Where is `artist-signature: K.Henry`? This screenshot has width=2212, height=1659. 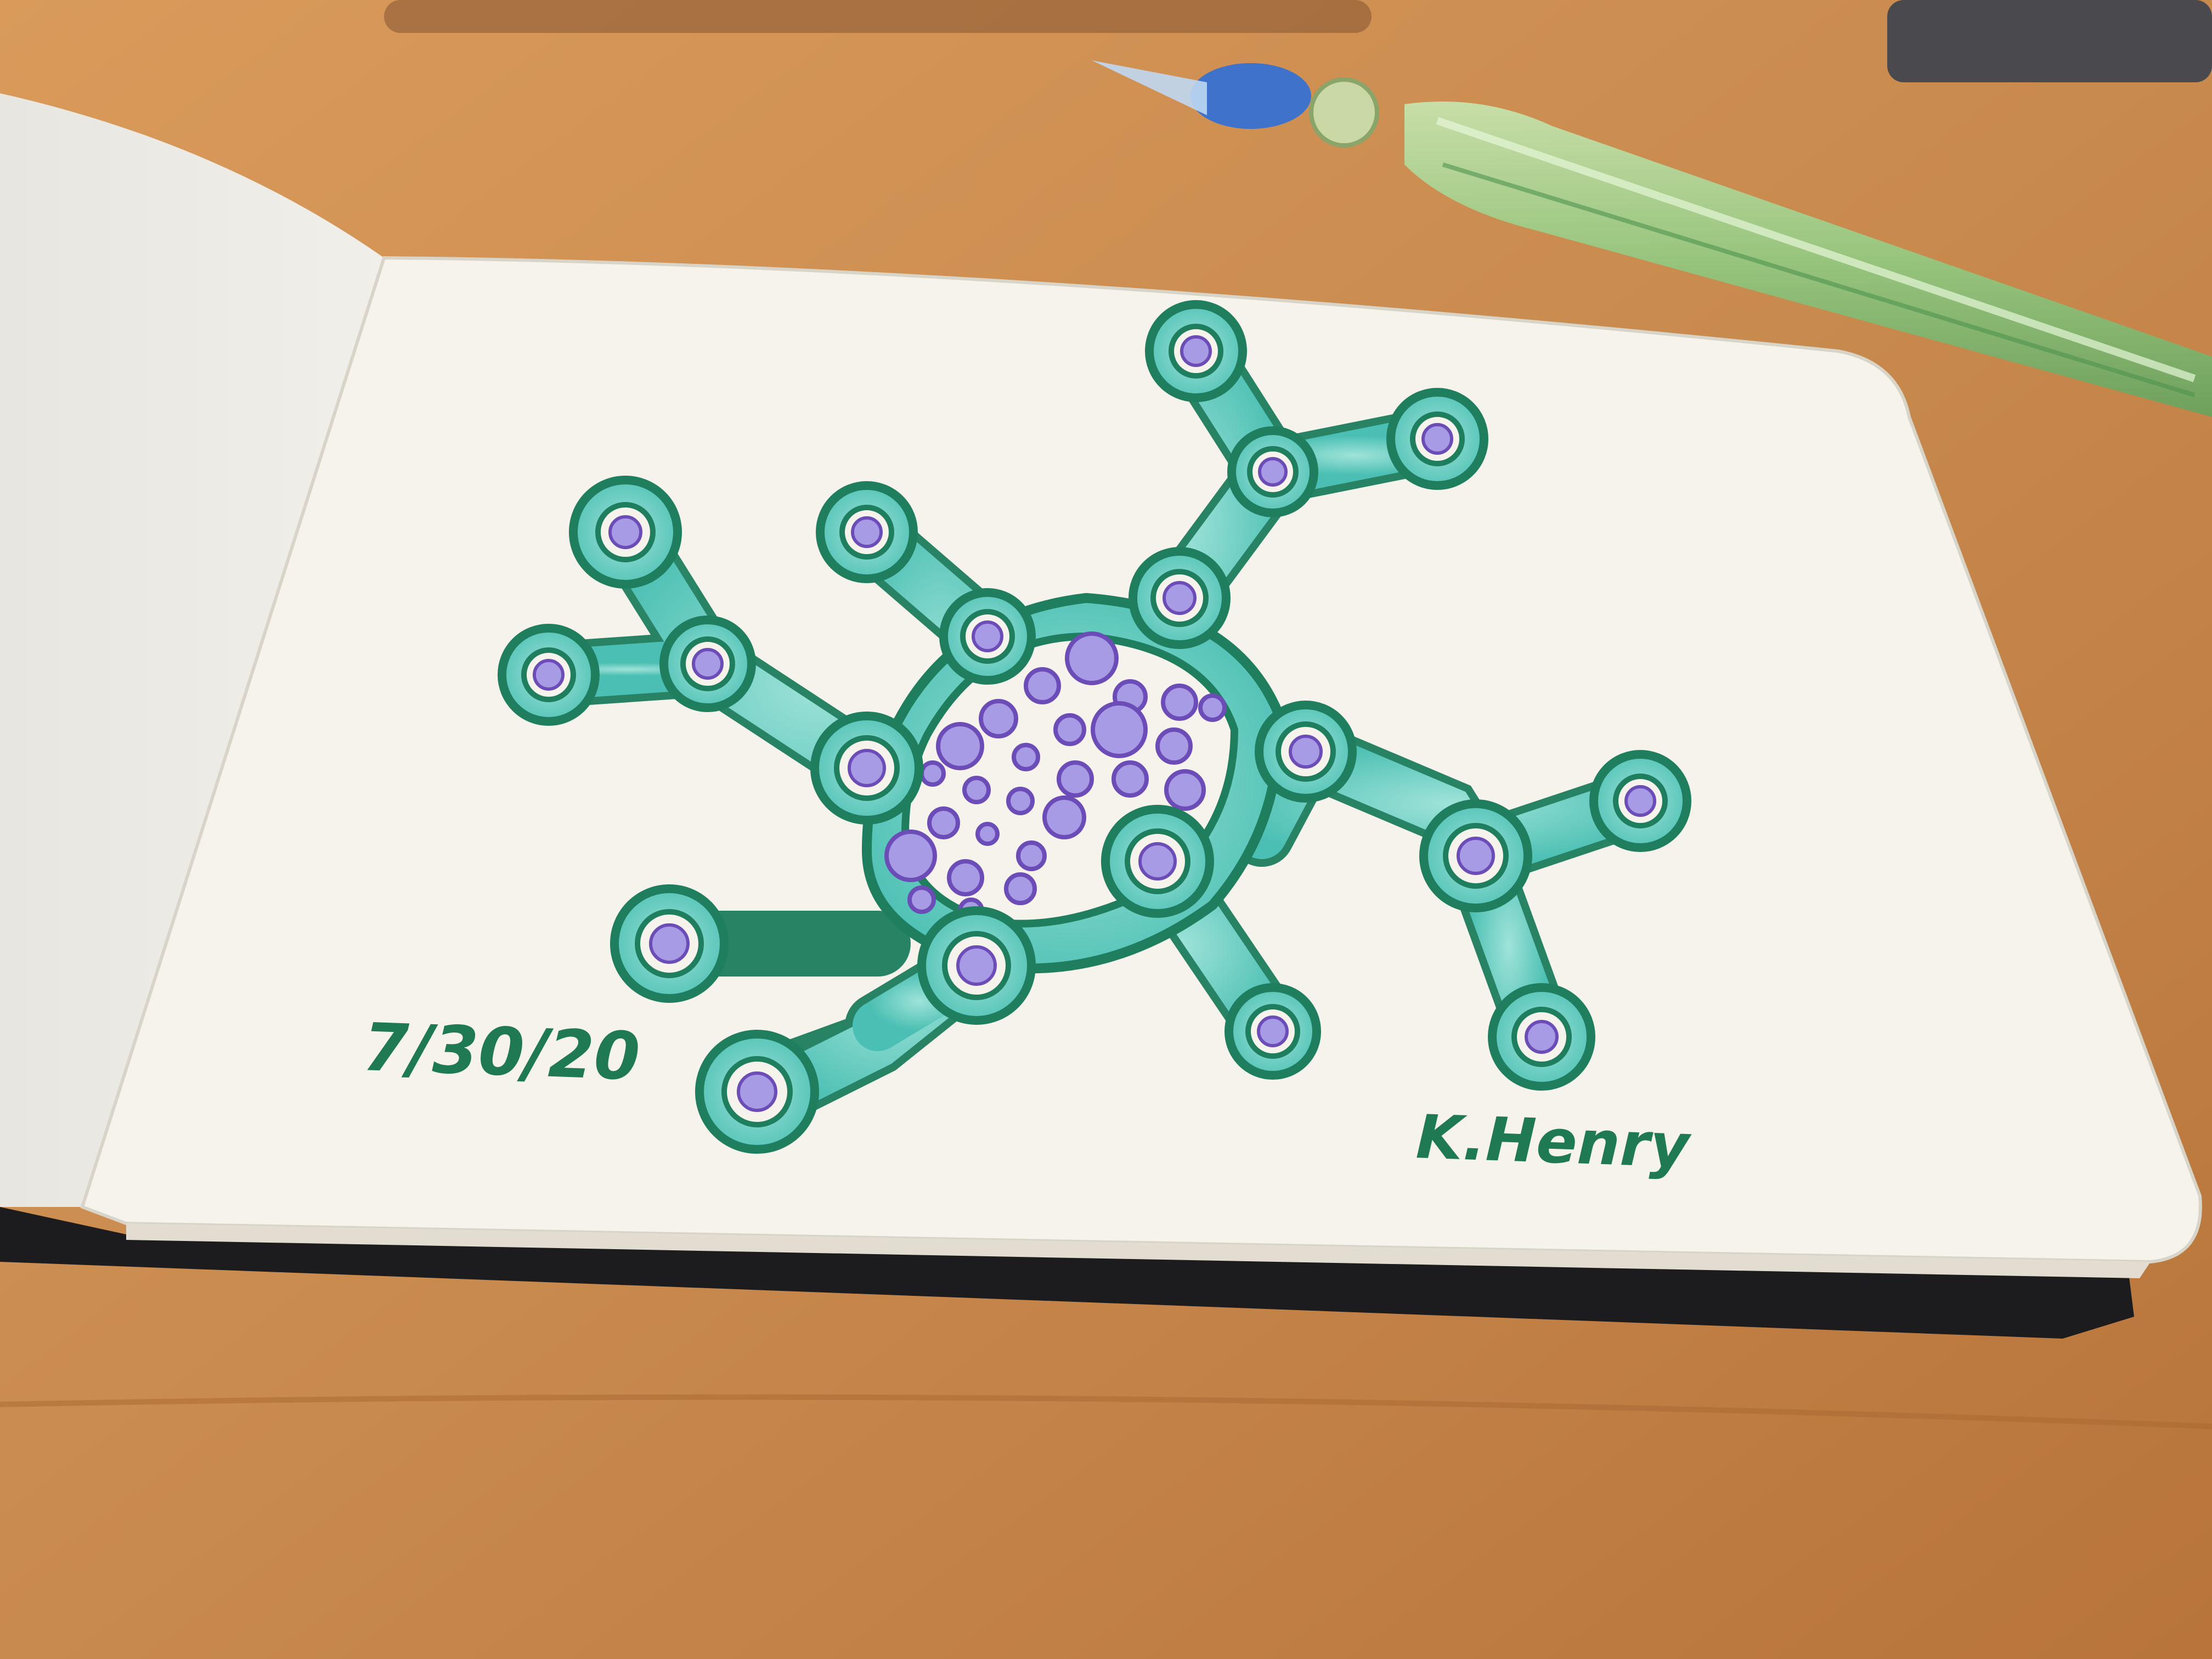
artist-signature: K.Henry is located at coordinates (1554, 1142).